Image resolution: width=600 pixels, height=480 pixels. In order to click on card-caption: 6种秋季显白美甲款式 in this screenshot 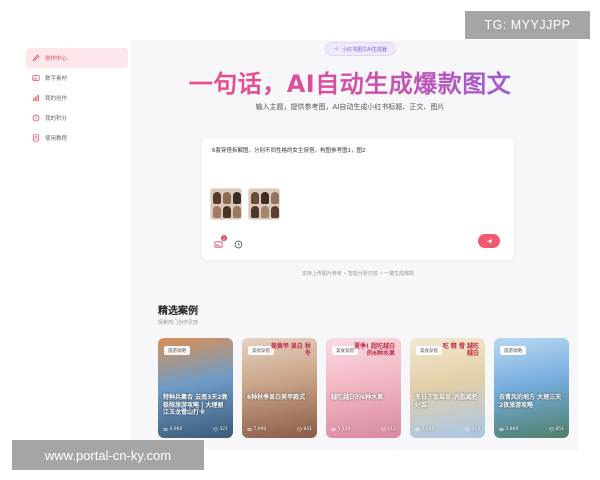, I will do `click(276, 397)`.